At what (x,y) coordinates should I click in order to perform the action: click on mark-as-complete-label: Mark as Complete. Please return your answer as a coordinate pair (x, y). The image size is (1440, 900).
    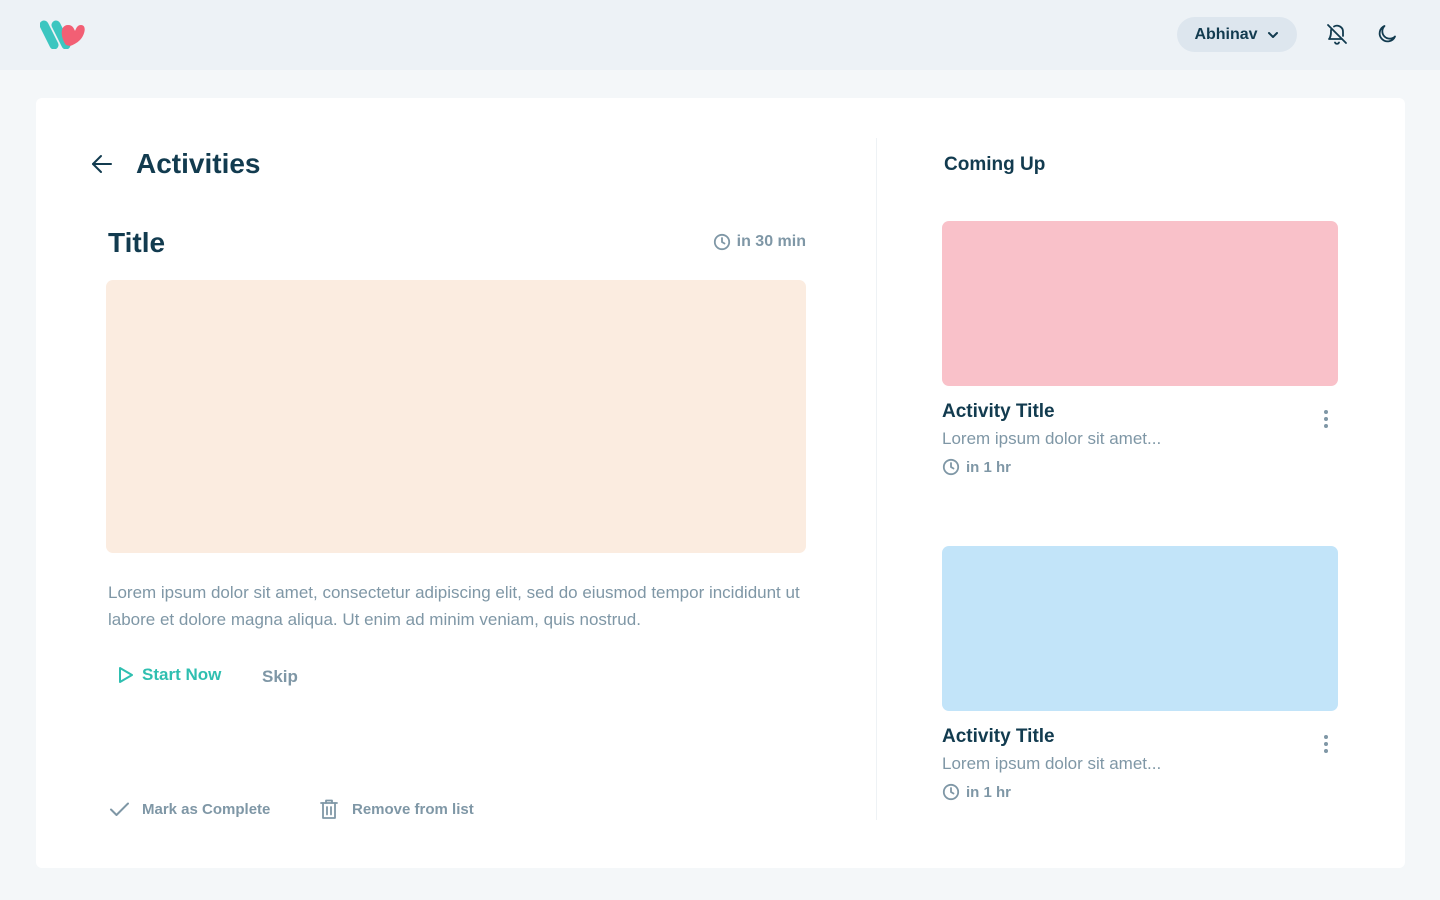
    Looking at the image, I should click on (206, 809).